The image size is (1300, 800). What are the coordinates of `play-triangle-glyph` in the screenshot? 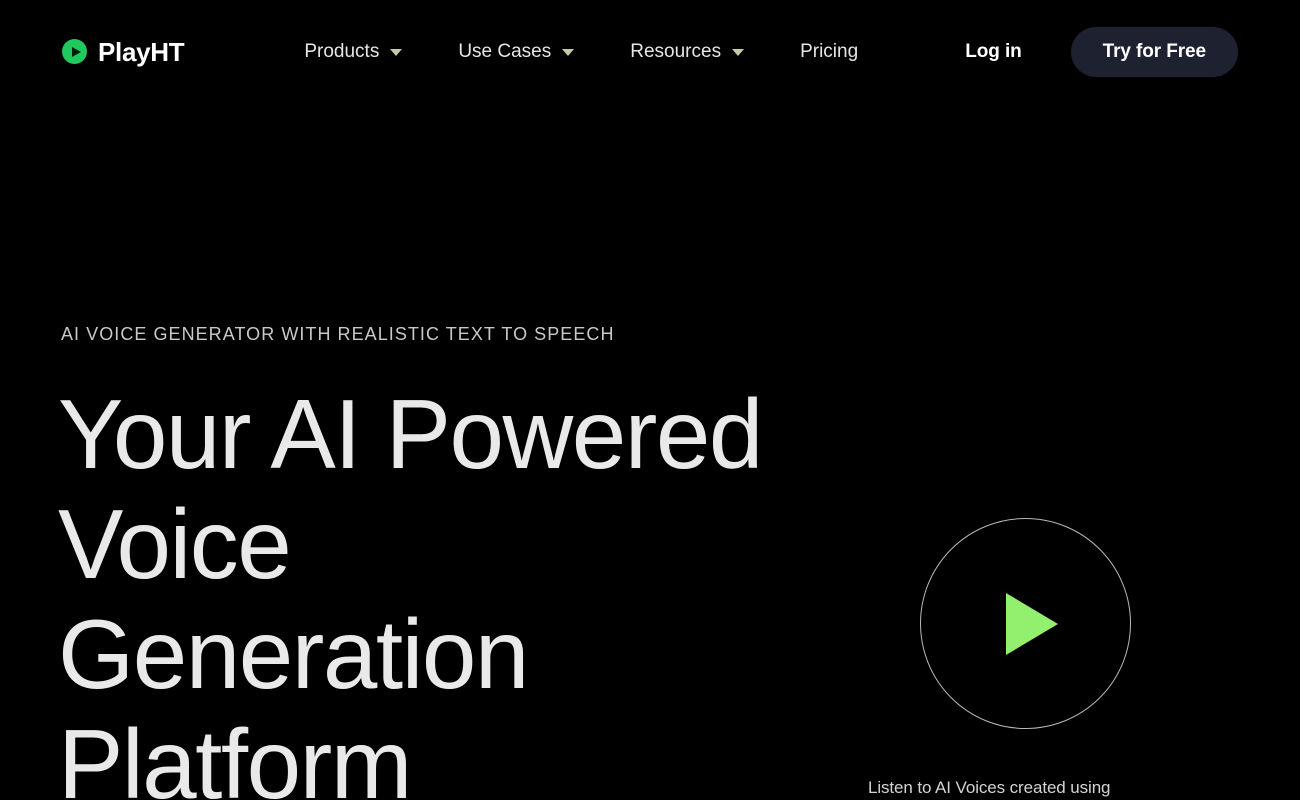 It's located at (76, 51).